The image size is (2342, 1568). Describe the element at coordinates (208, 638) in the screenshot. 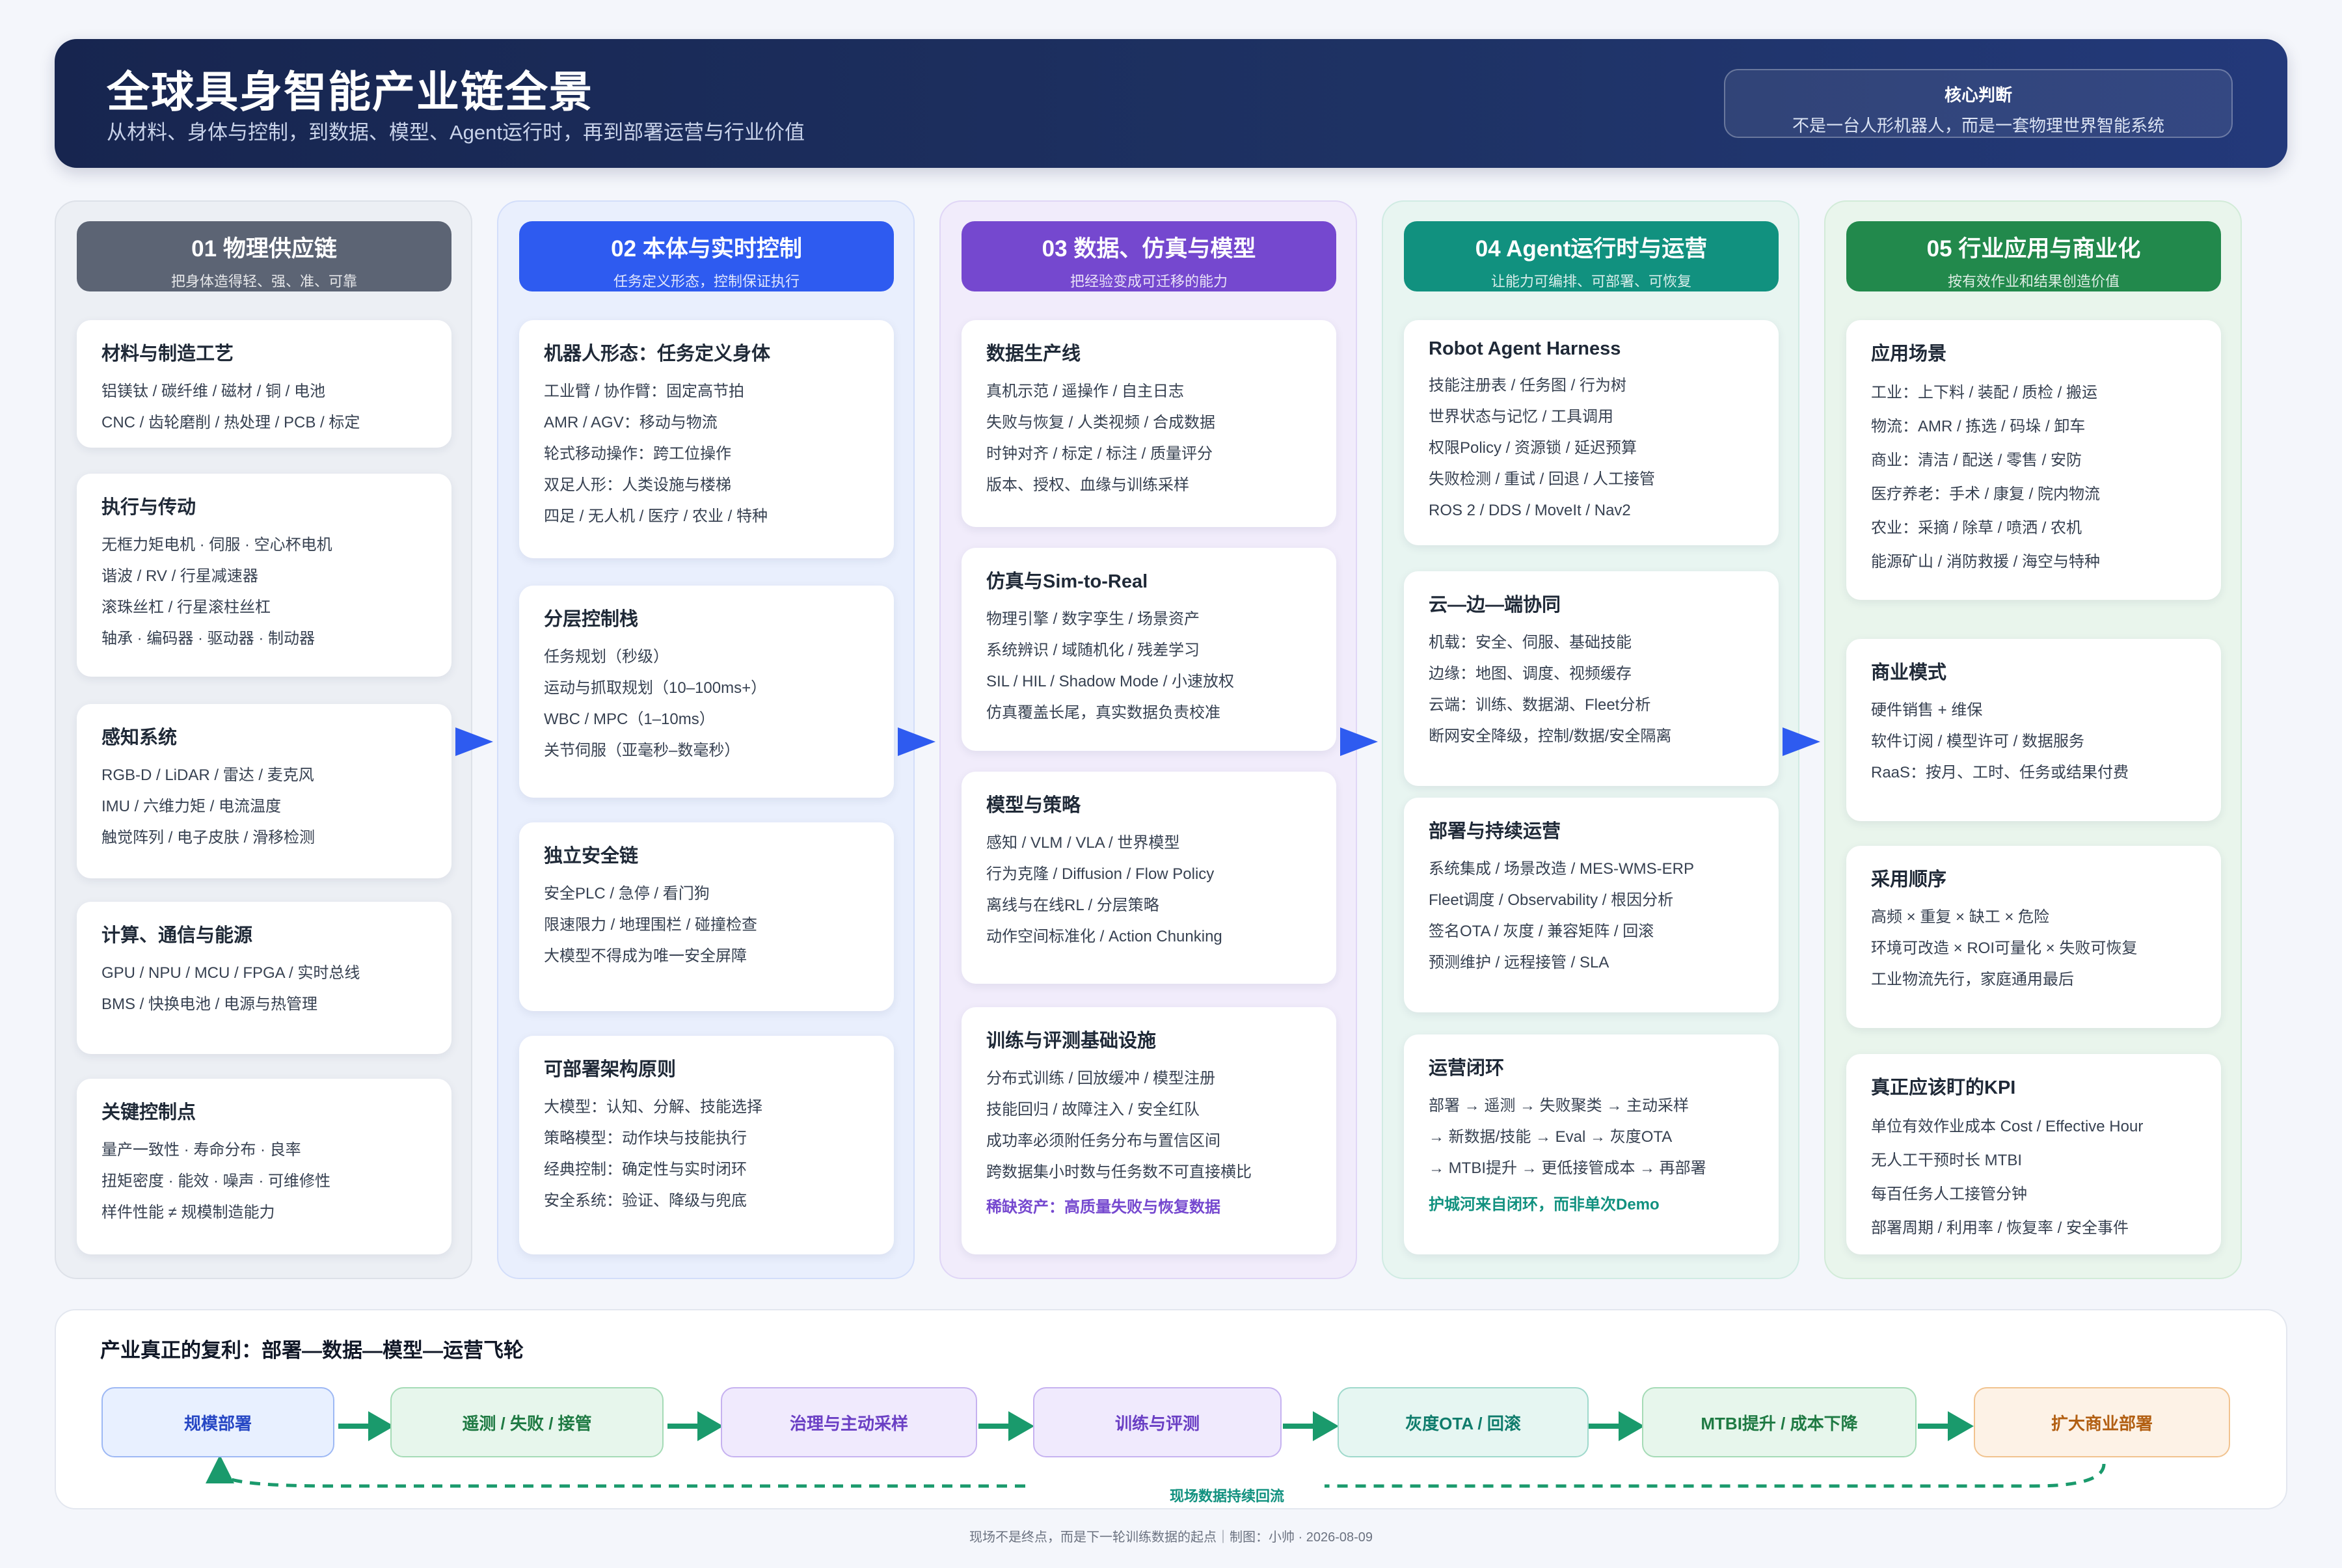

I see `card-line: 轴承 · 编码器 · 驱动器 · 制动器` at that location.